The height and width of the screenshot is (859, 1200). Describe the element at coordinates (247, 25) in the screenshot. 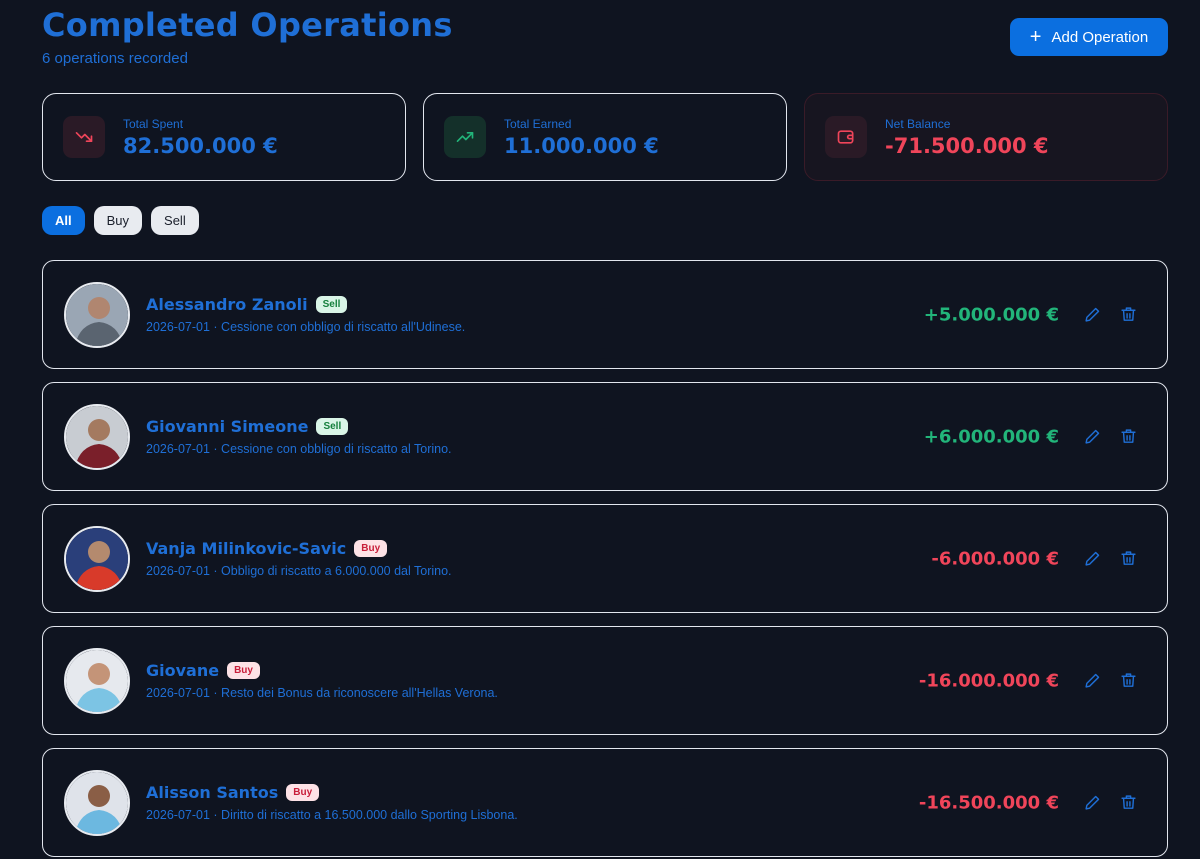

I see `page-title: Completed Operations` at that location.